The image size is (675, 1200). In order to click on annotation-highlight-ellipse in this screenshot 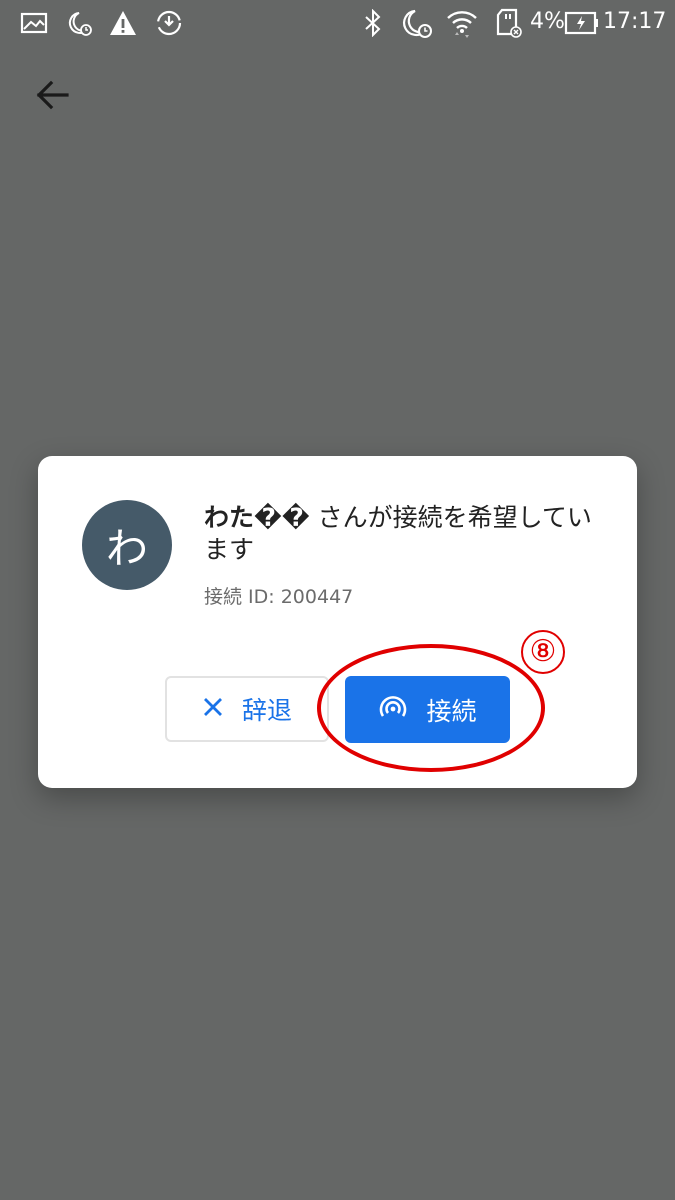, I will do `click(431, 708)`.